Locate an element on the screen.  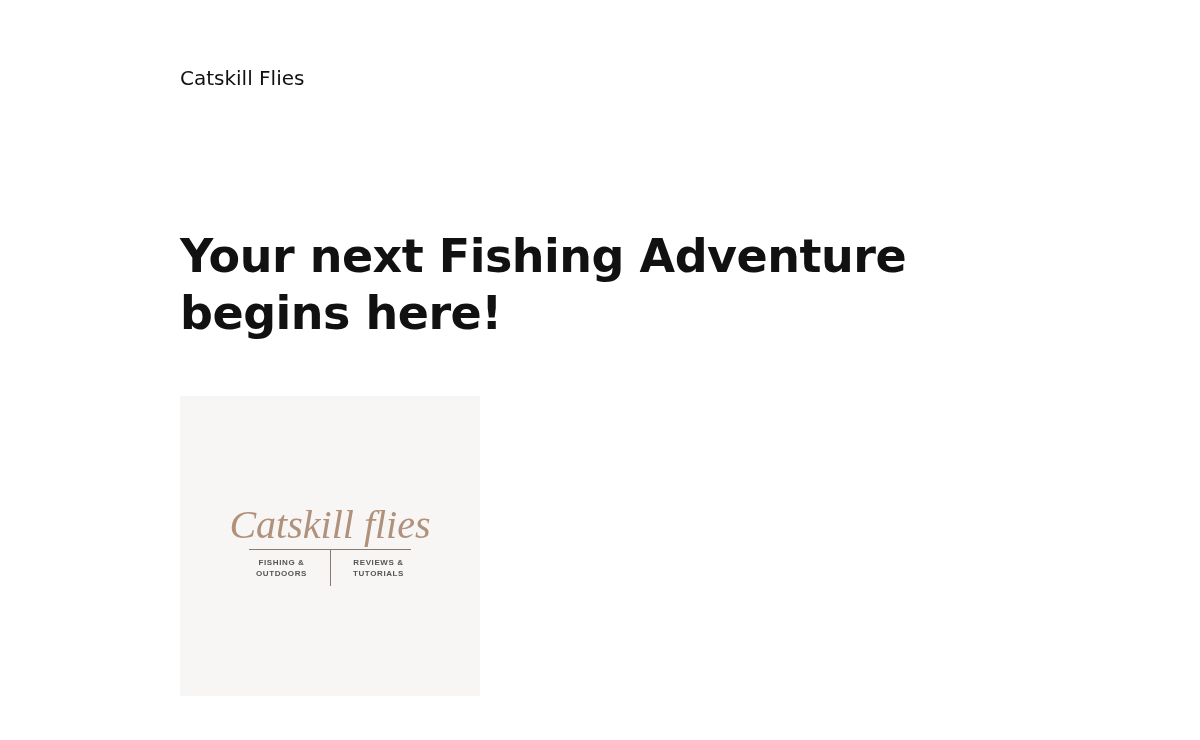
page-heading: Your next Fishing Adventure begins here! is located at coordinates (544, 285).